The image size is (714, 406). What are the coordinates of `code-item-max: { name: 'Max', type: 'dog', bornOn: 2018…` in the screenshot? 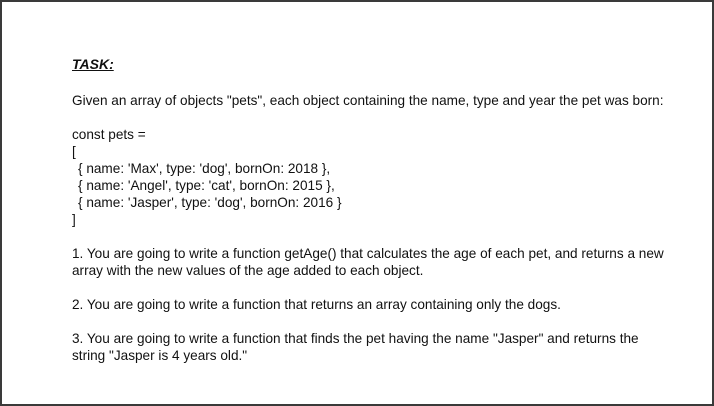 It's located at (204, 168).